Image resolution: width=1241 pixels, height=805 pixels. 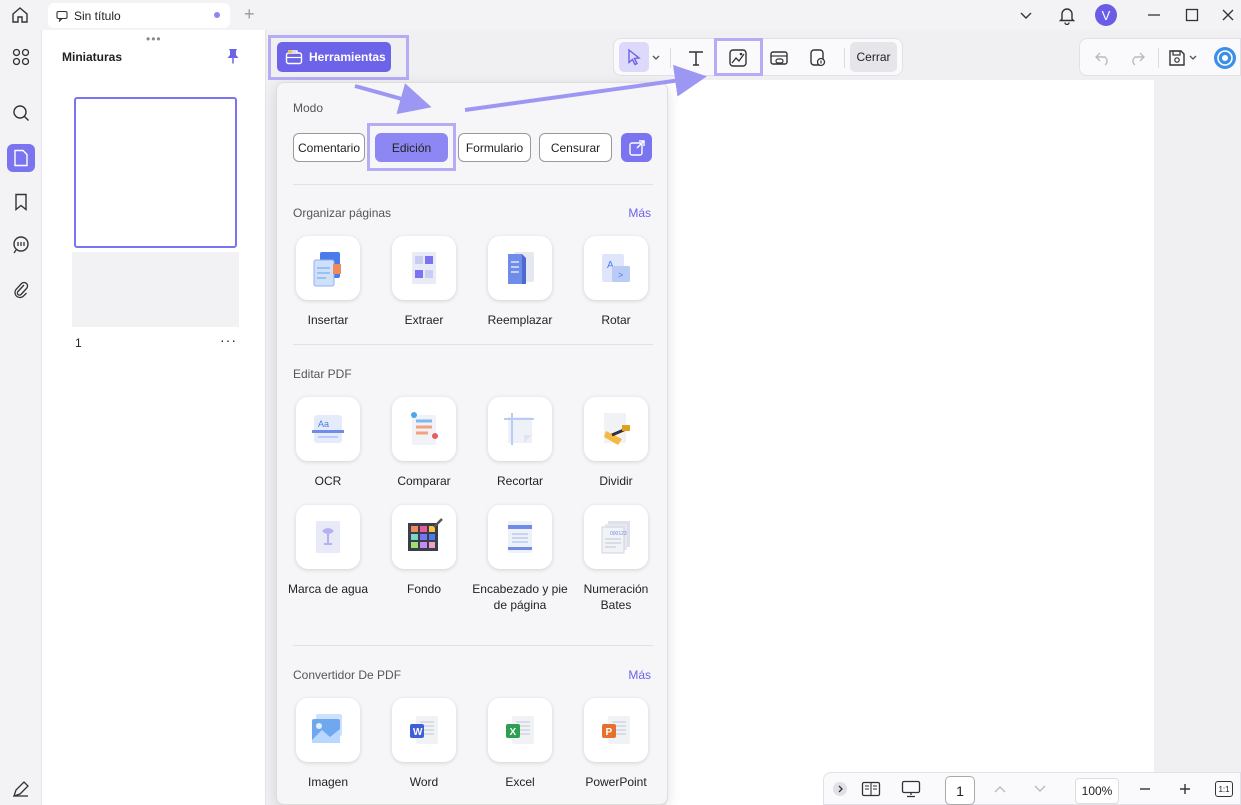 What do you see at coordinates (960, 790) in the screenshot?
I see `page-number-input: 1` at bounding box center [960, 790].